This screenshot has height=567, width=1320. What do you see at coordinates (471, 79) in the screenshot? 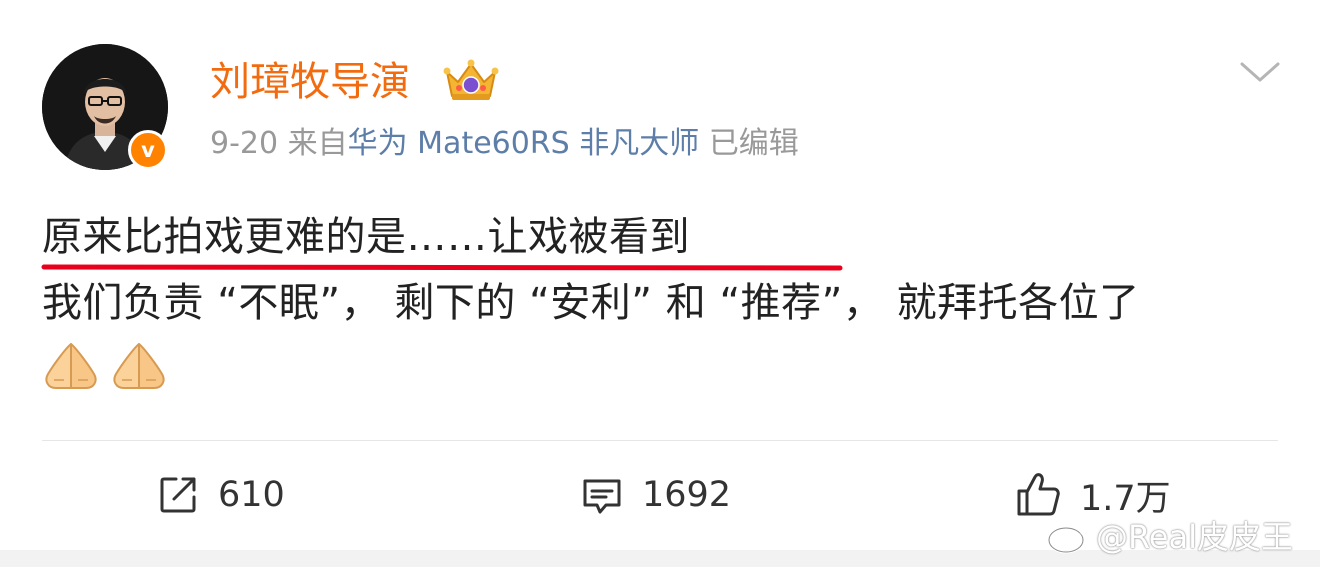
I see `vip-crown-icon` at bounding box center [471, 79].